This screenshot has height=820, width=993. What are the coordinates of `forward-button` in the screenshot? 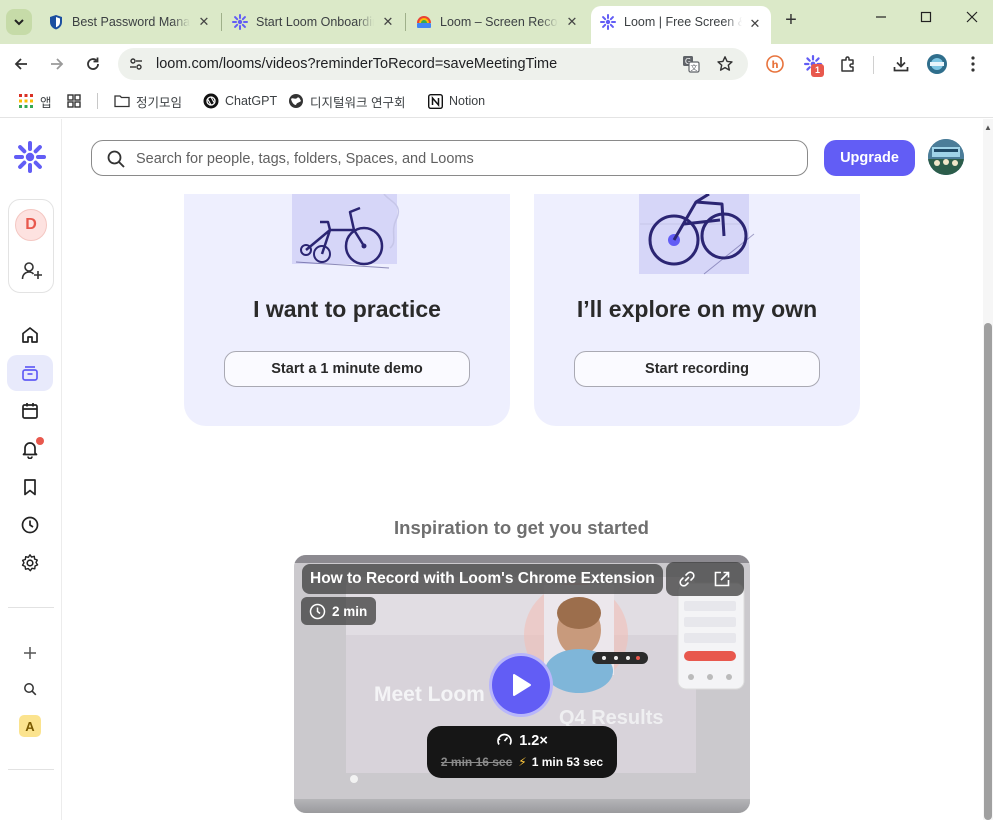 It's located at (57, 64).